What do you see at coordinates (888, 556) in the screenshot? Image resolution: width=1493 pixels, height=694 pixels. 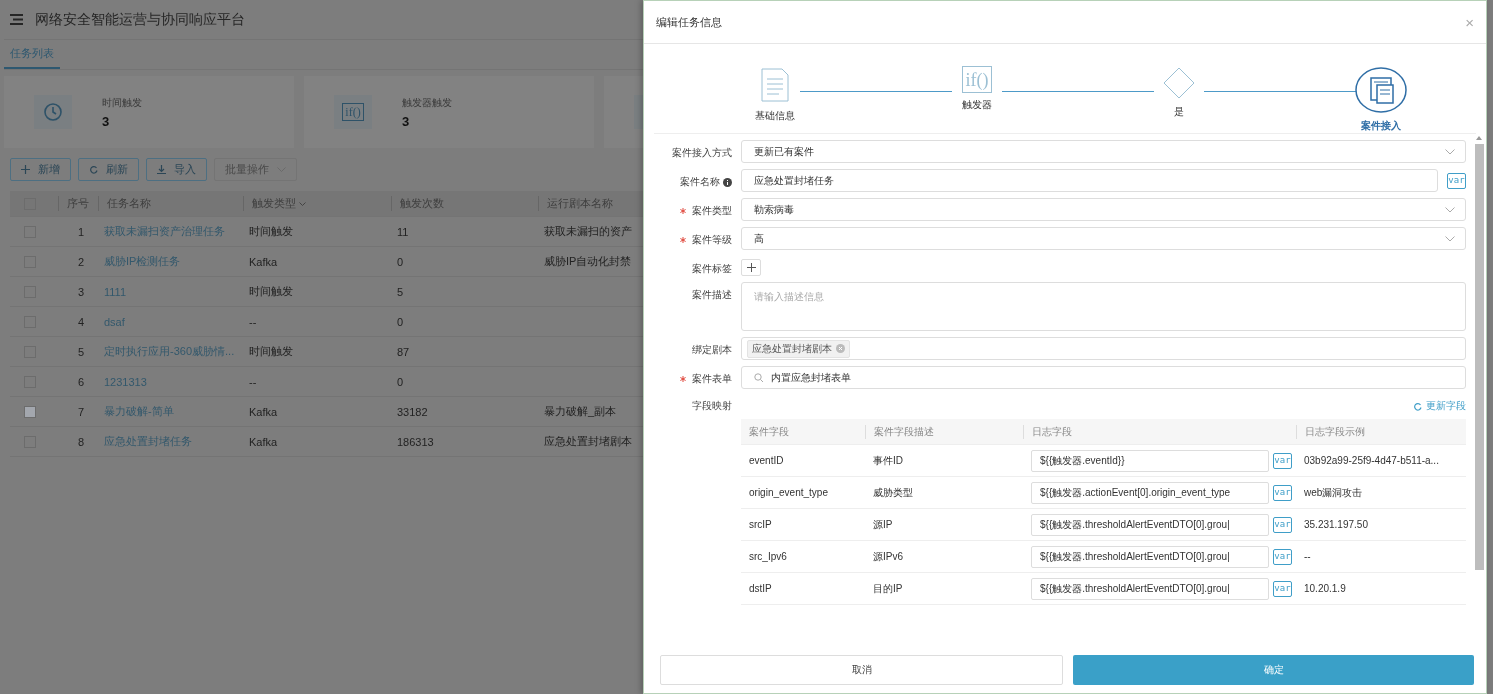 I see `table-cell-text: 源IPv6` at bounding box center [888, 556].